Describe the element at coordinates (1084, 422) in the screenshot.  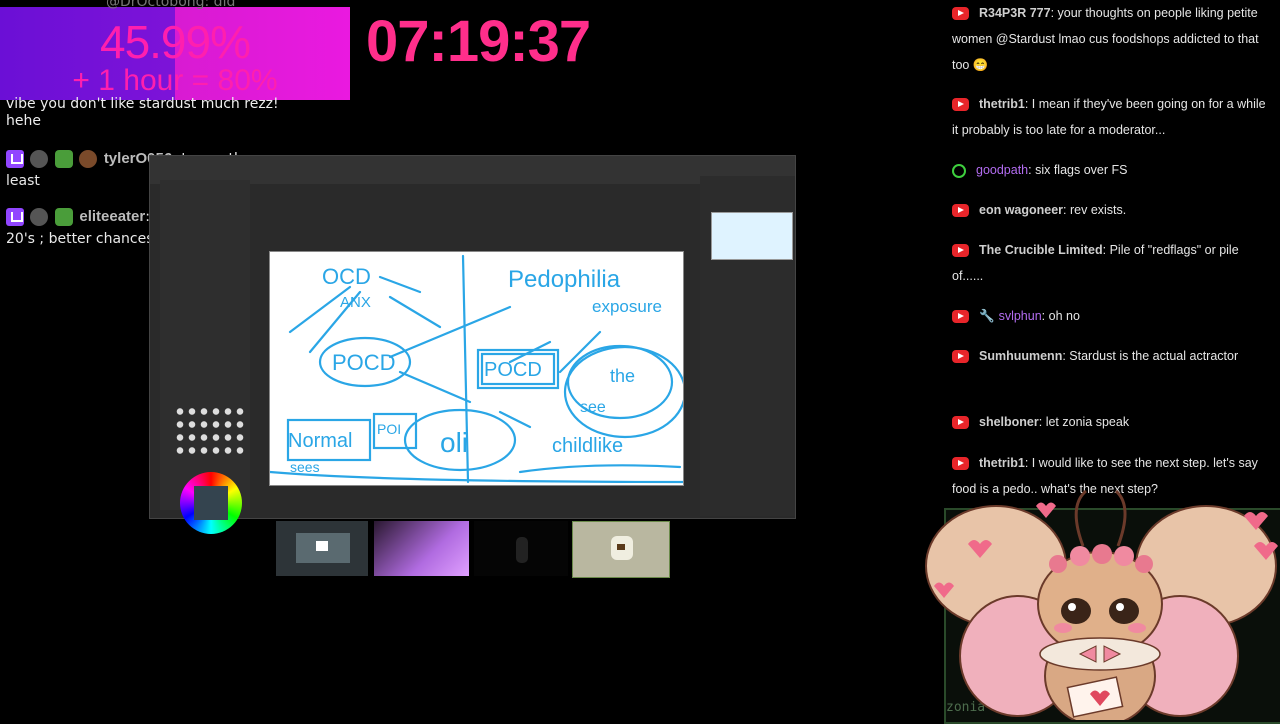
I see `chat-text: : let zonia speak` at that location.